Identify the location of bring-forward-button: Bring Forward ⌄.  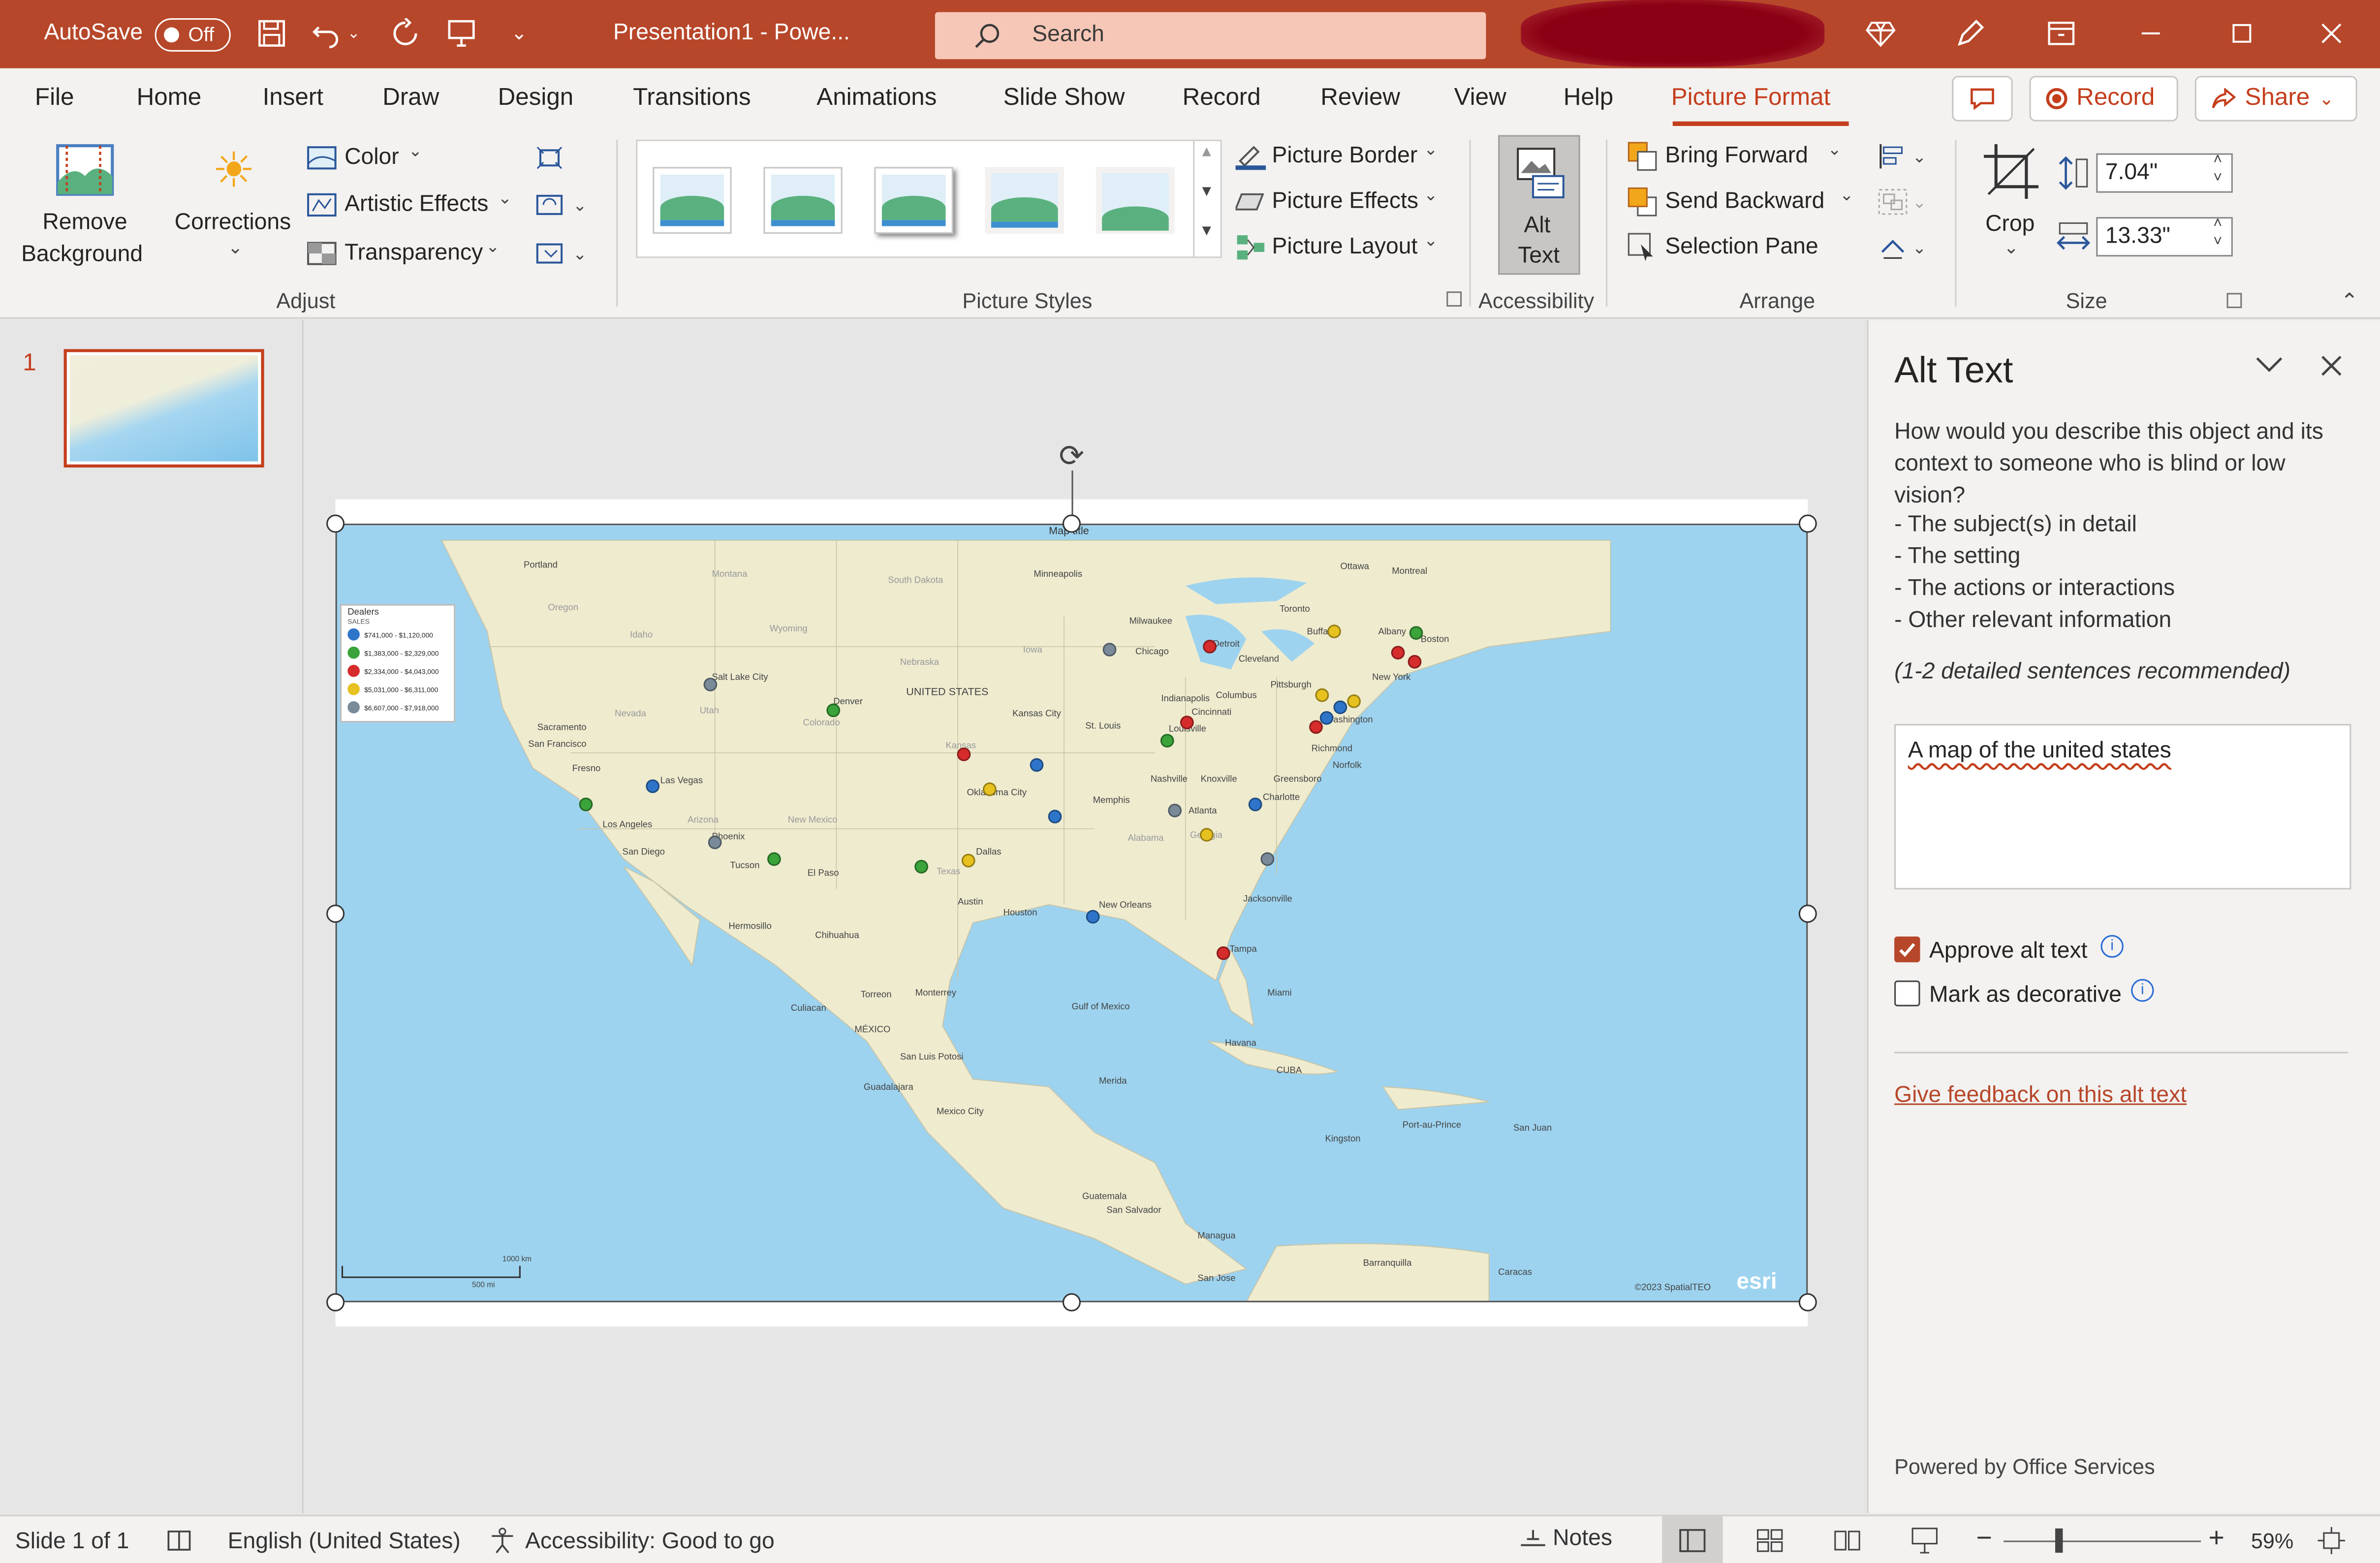
(1741, 158).